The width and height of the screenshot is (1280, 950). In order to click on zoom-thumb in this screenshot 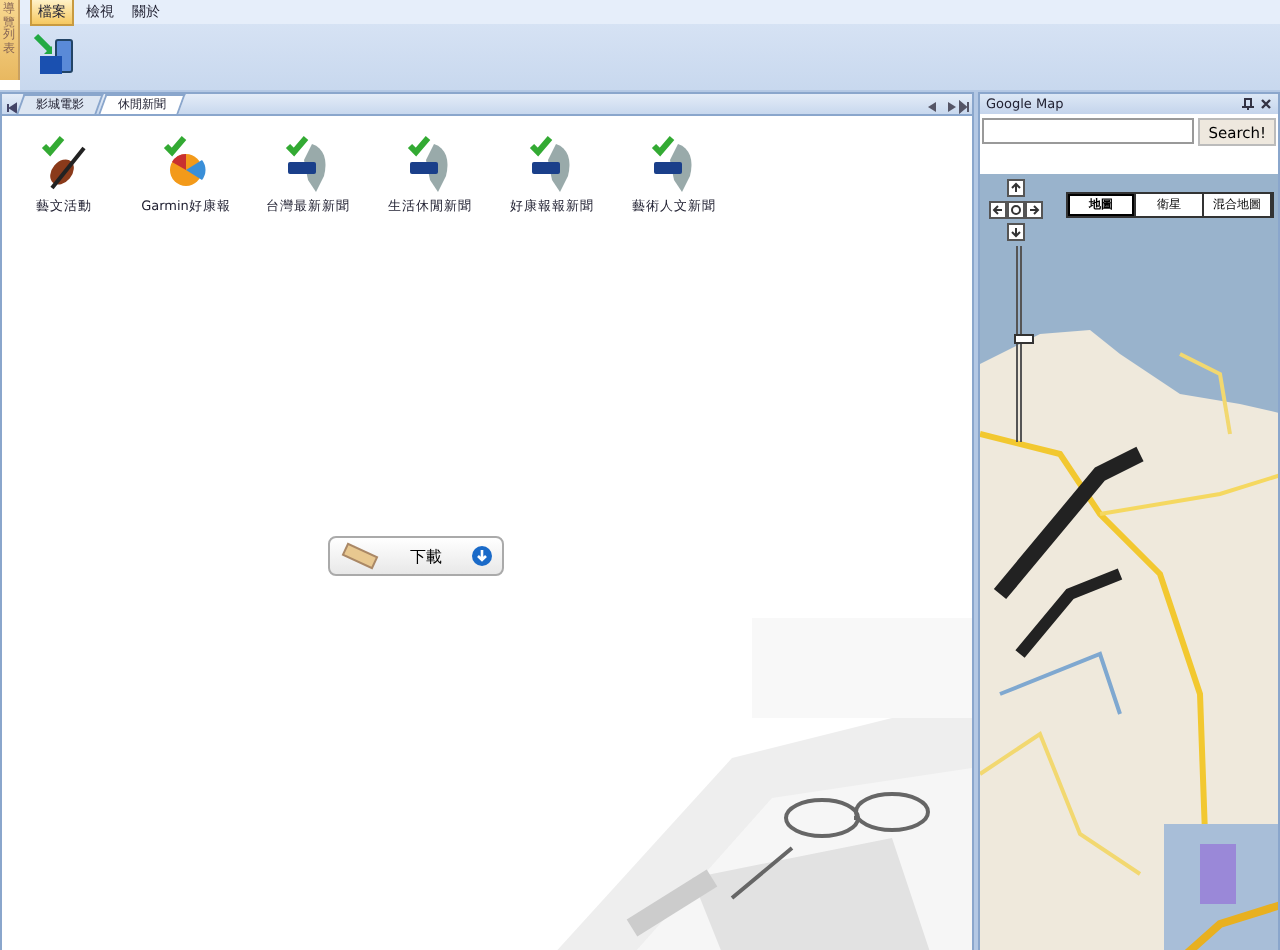, I will do `click(1024, 338)`.